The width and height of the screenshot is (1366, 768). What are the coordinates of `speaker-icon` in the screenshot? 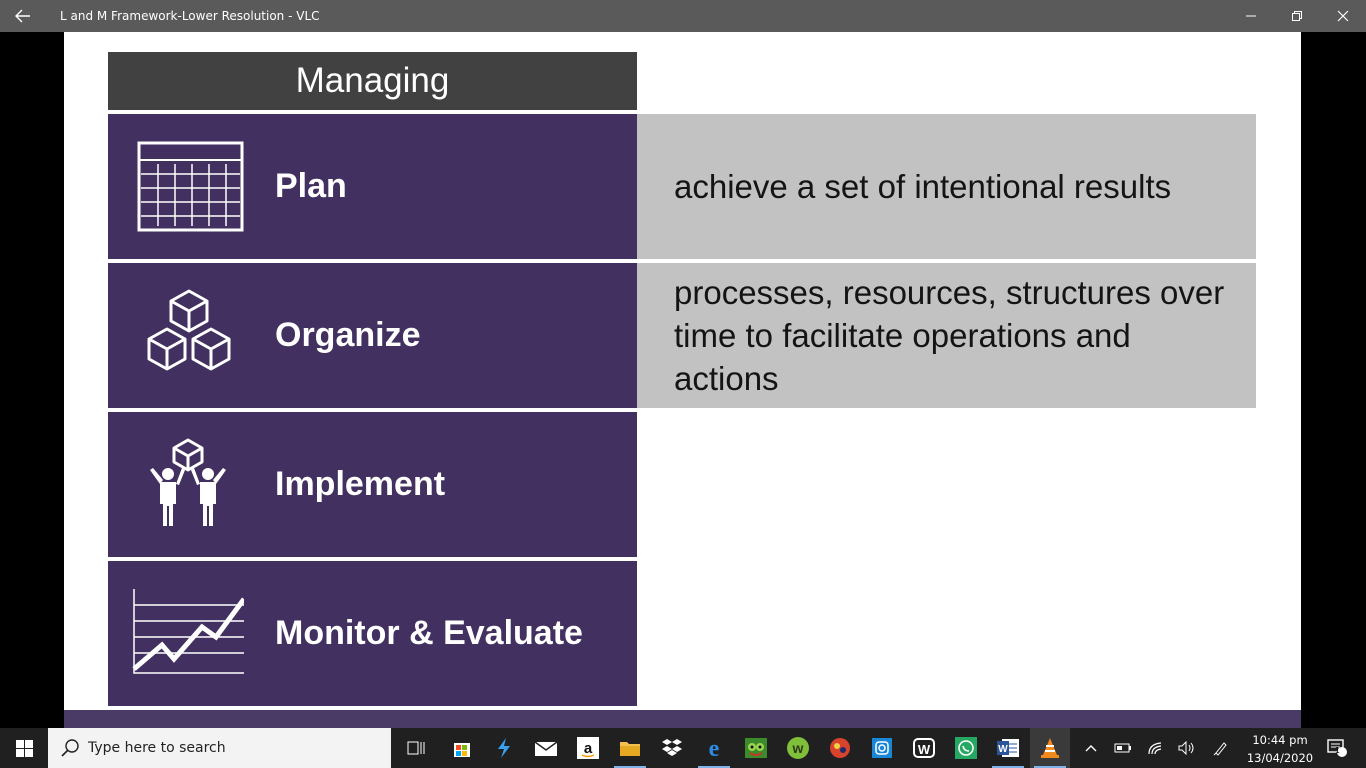 It's located at (1186, 748).